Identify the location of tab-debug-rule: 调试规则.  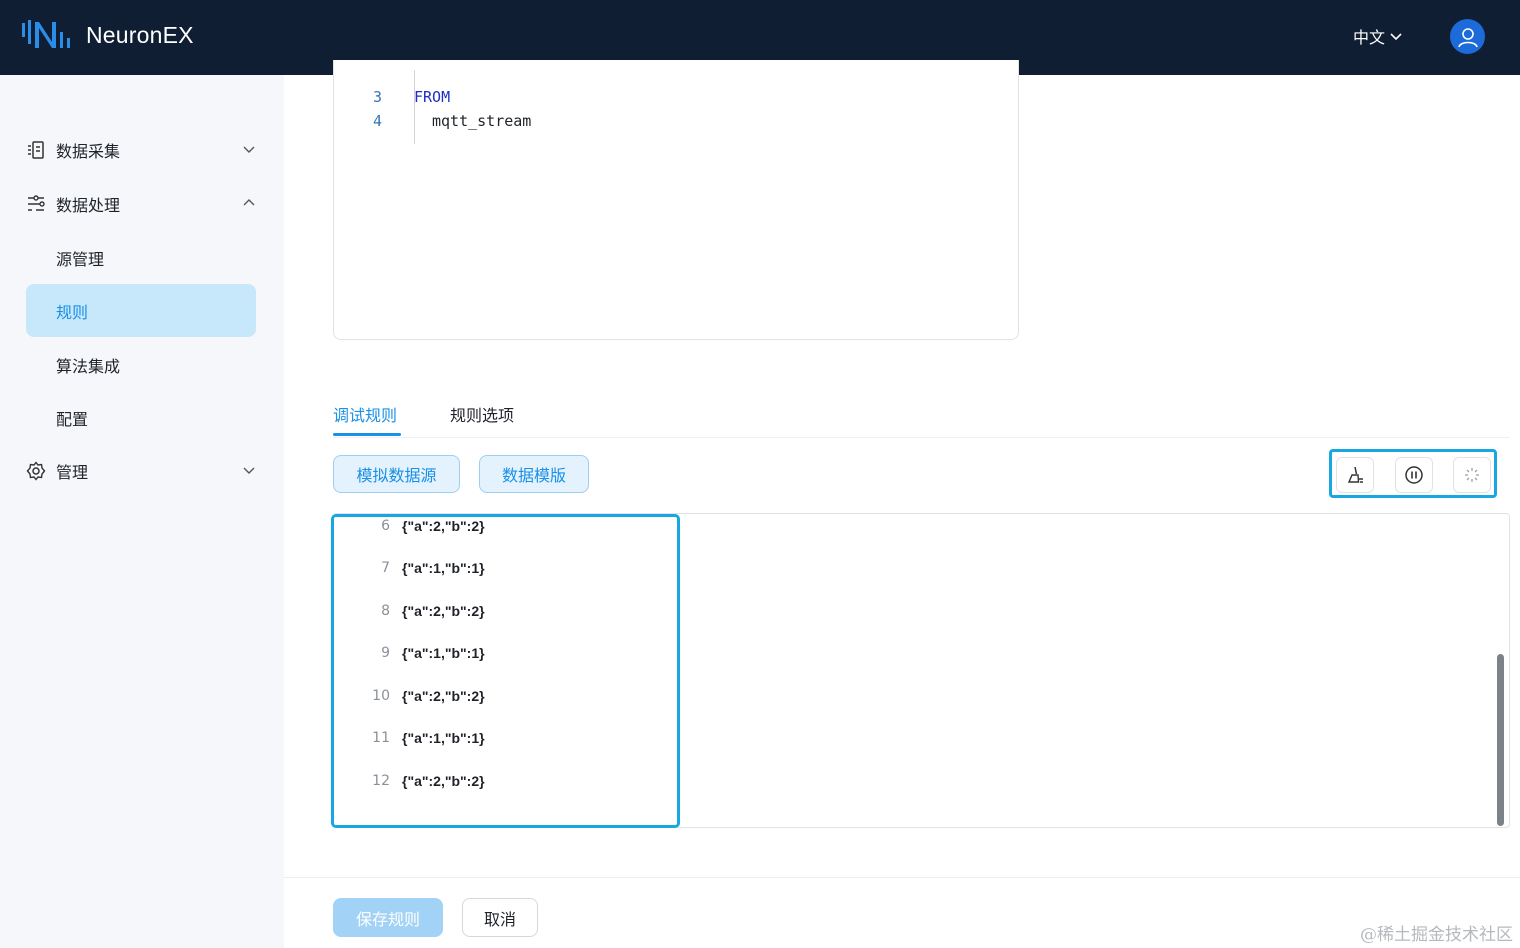
(365, 414).